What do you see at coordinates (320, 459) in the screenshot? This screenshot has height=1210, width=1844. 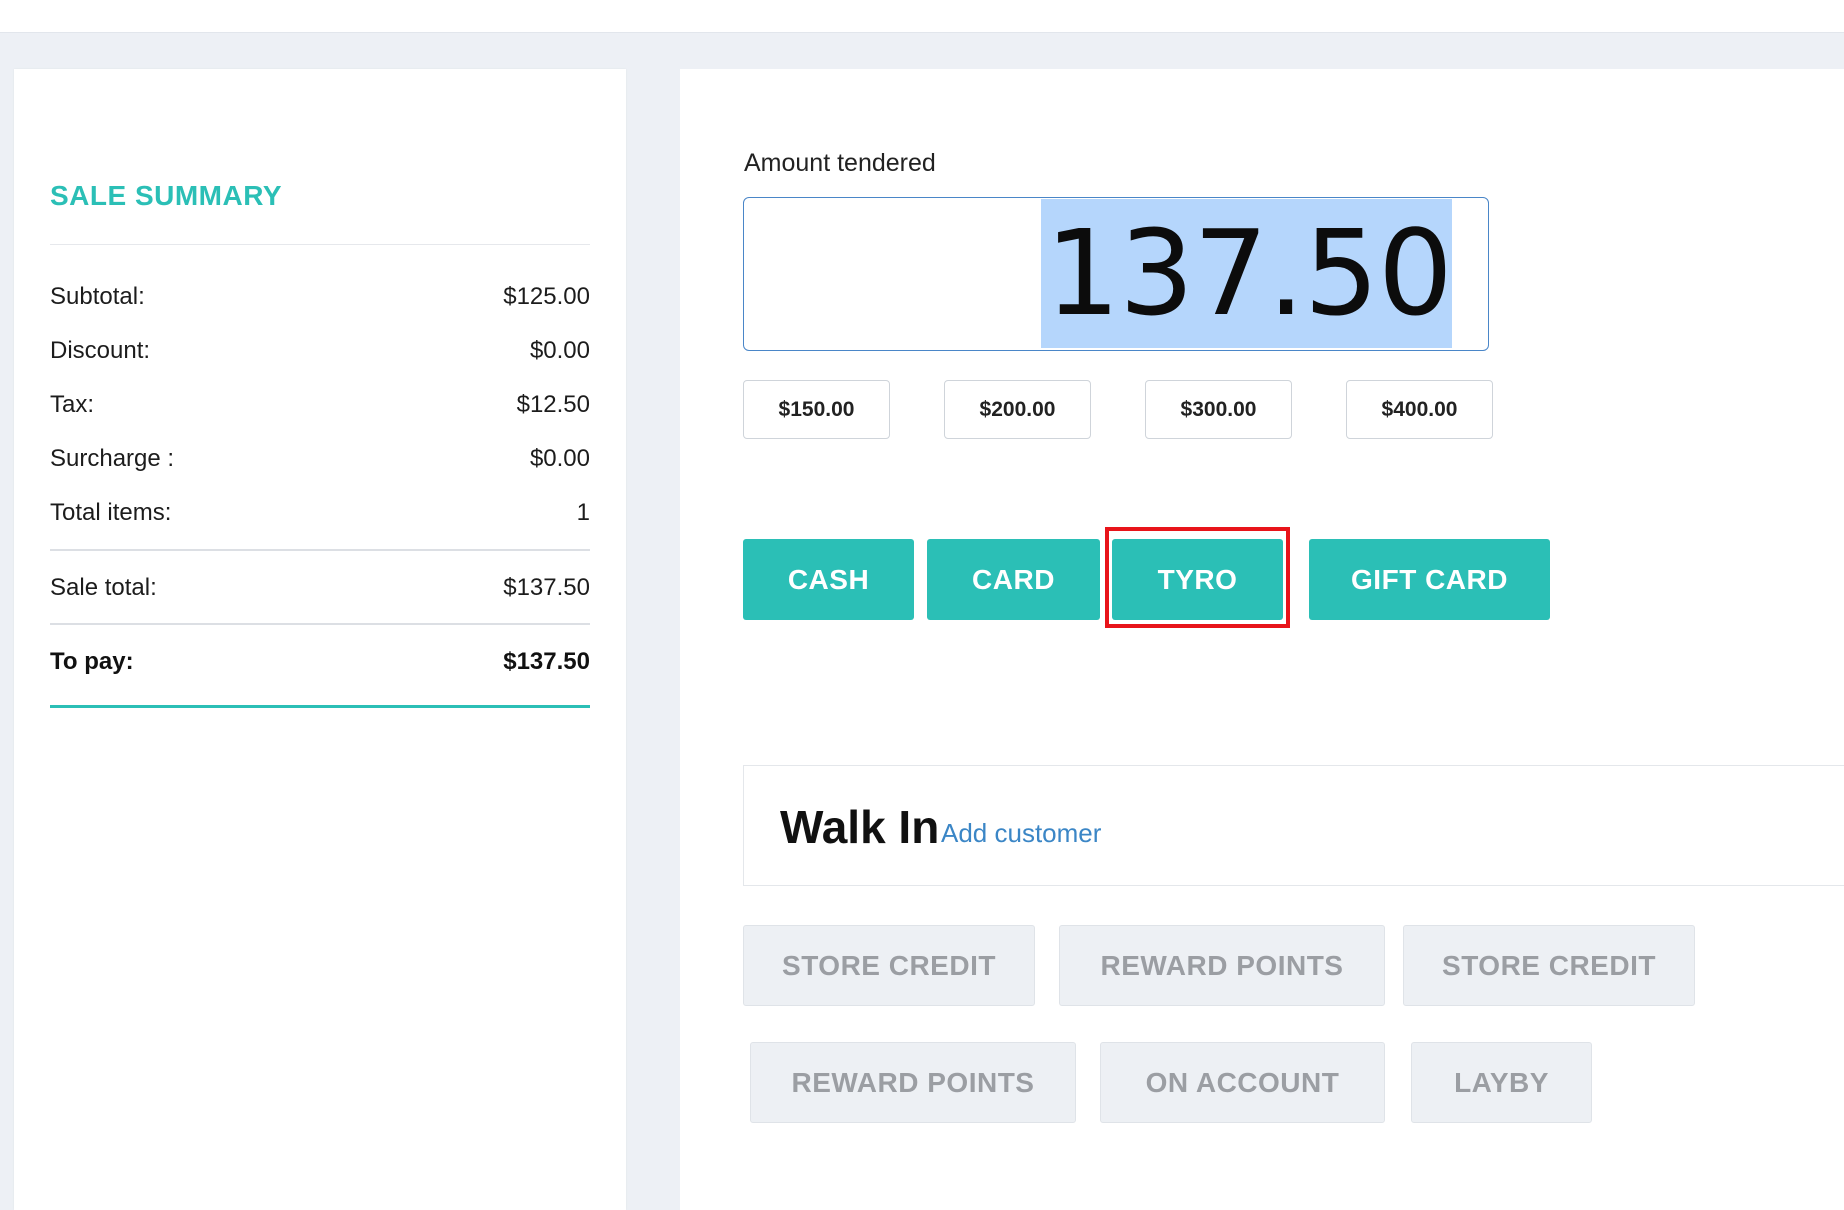 I see `summary-row-surcharge: Surcharge : $0.00` at bounding box center [320, 459].